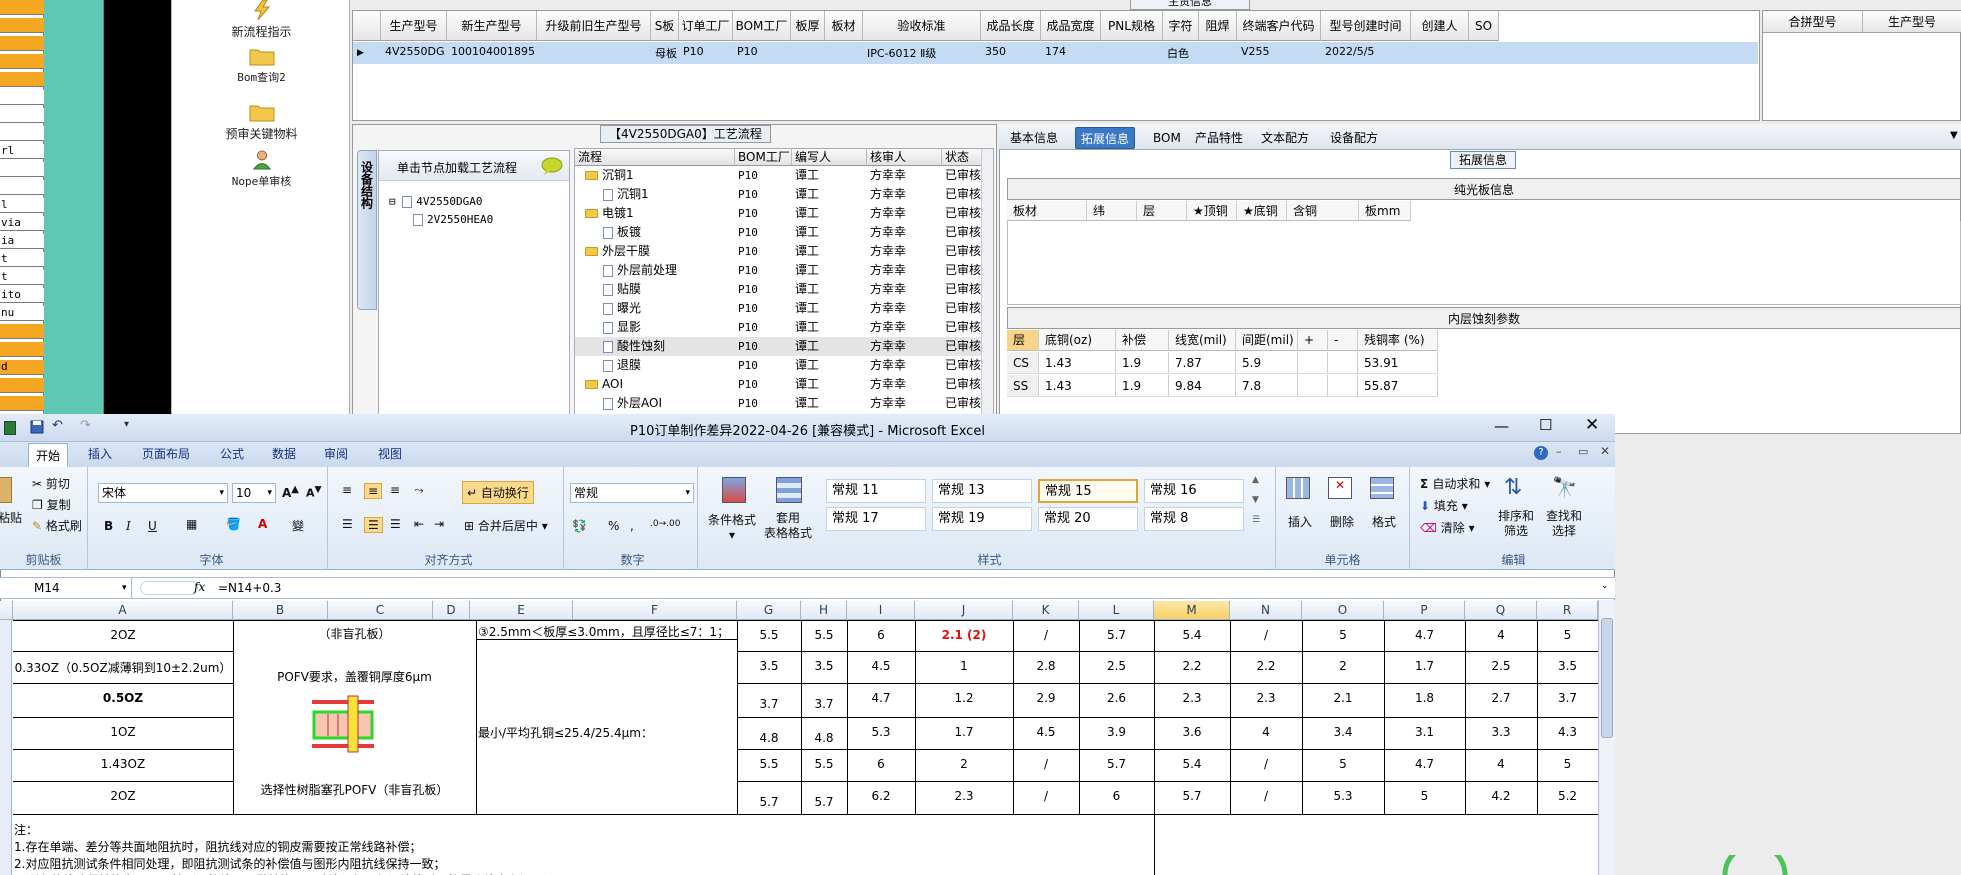  Describe the element at coordinates (1342, 521) in the screenshot. I see `delete-button: 删除` at that location.